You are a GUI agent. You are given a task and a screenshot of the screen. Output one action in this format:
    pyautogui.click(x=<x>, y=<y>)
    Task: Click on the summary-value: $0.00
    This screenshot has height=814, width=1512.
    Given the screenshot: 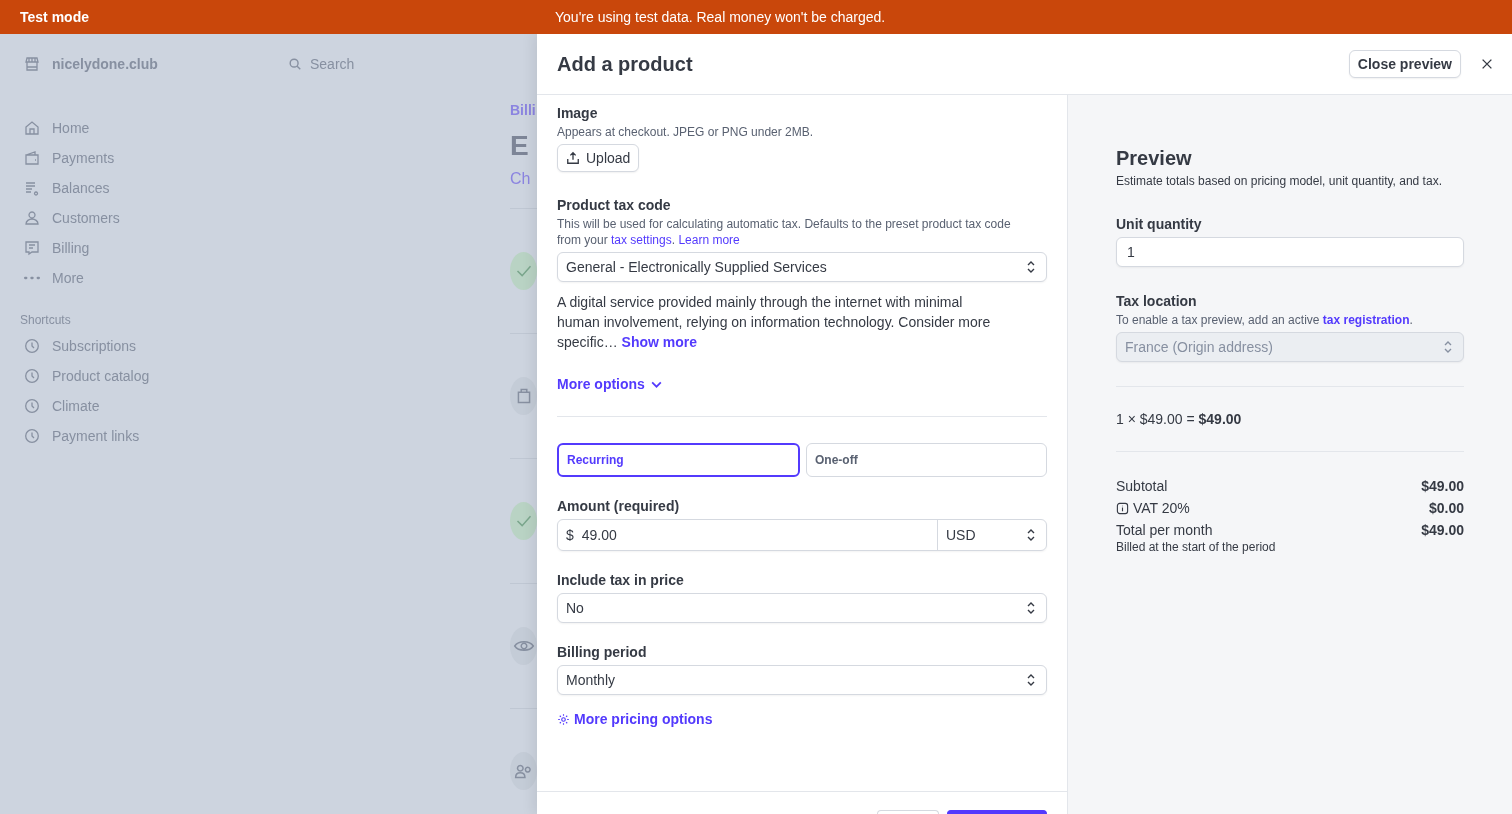 What is the action you would take?
    pyautogui.click(x=1446, y=508)
    